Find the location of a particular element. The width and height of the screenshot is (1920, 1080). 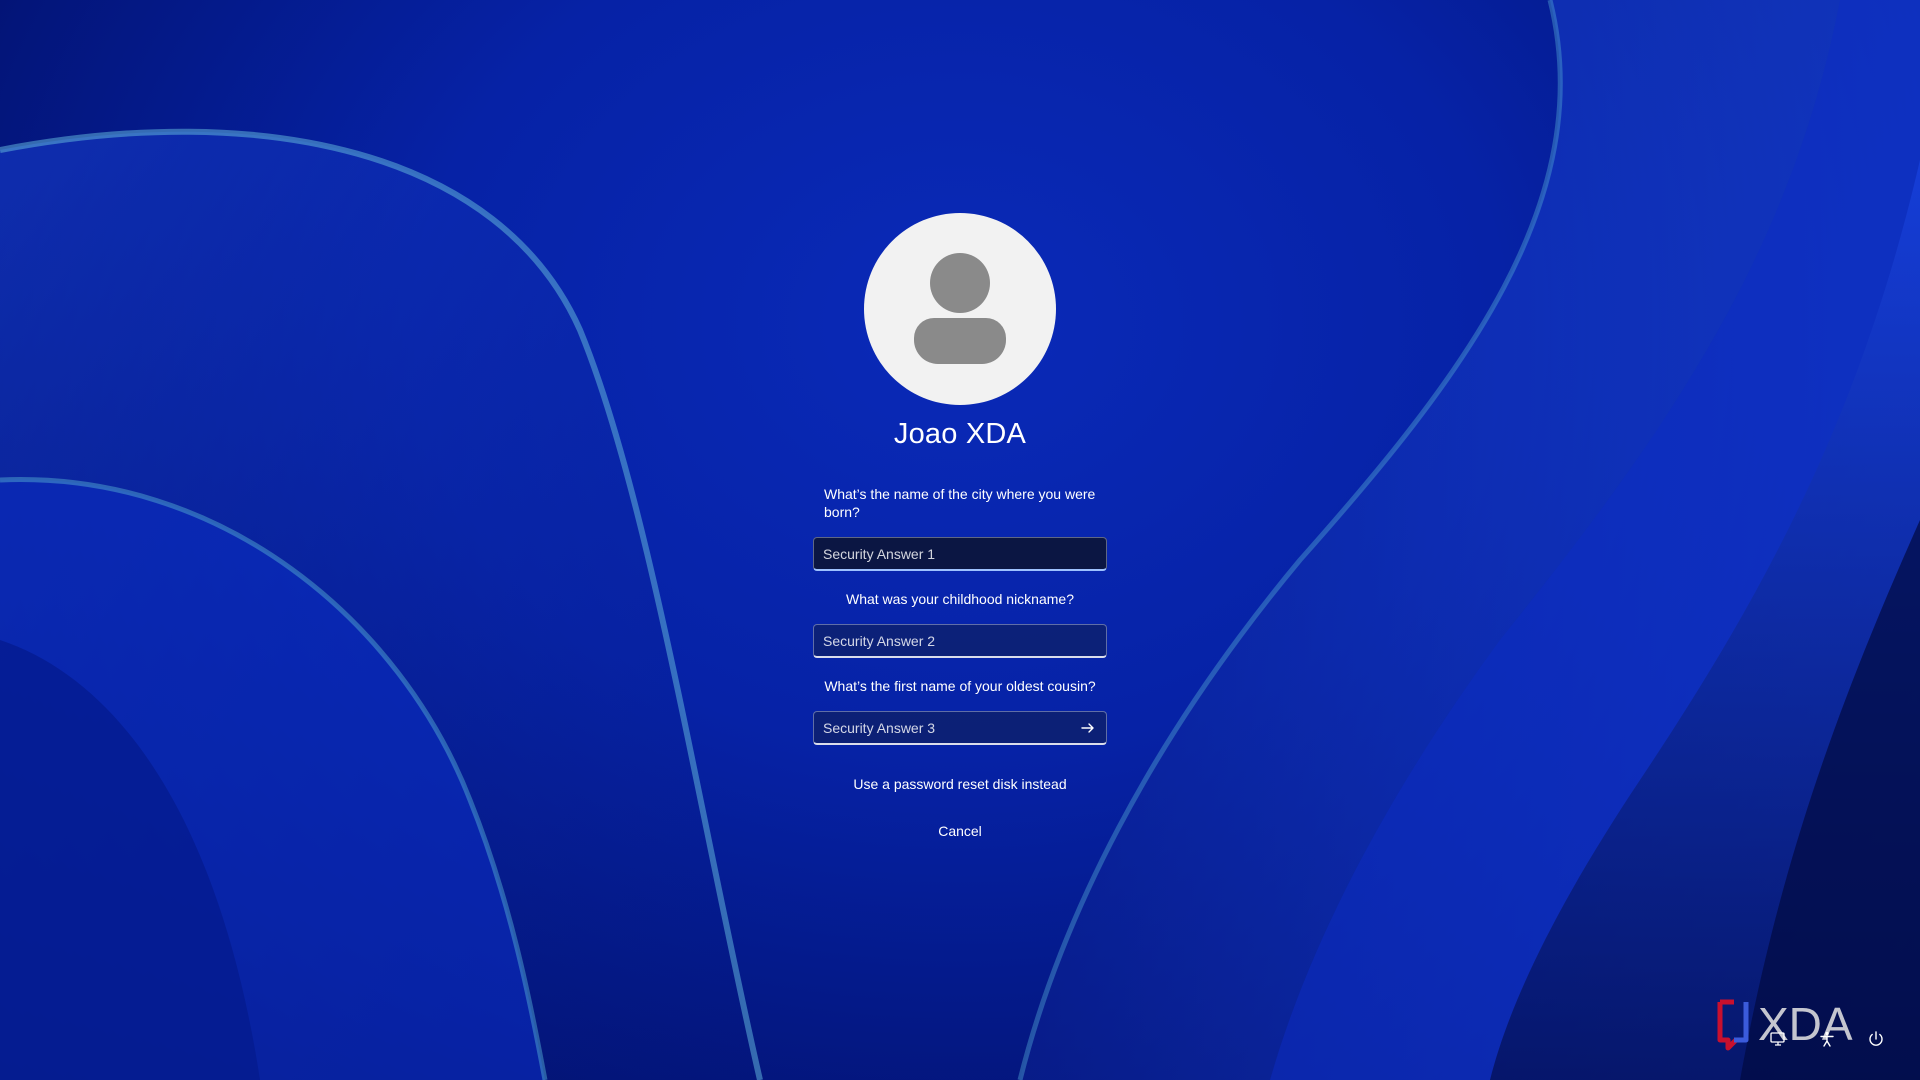

security-answer-3-input is located at coordinates (960, 727).